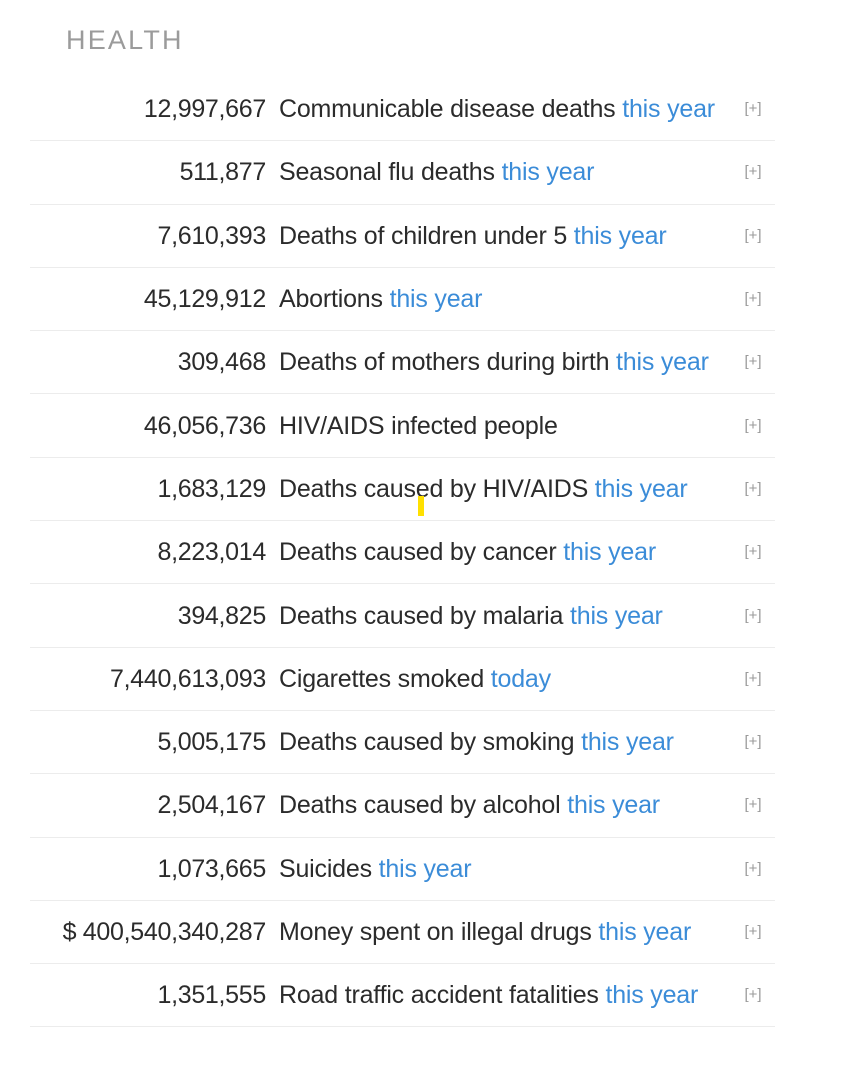 This screenshot has height=1079, width=848. What do you see at coordinates (331, 299) in the screenshot?
I see `counter-label-text: Abortions` at bounding box center [331, 299].